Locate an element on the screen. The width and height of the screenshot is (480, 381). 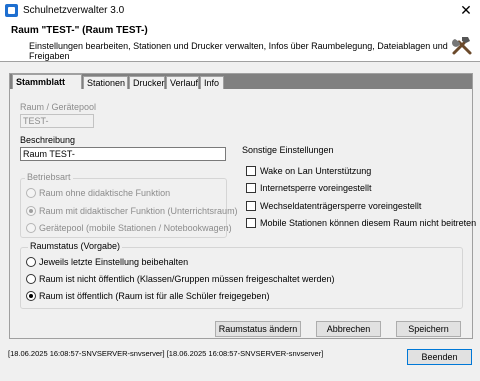
raumstatus-label-letzte: Jeweils letzte Einstellung beibehalten is located at coordinates (114, 262).